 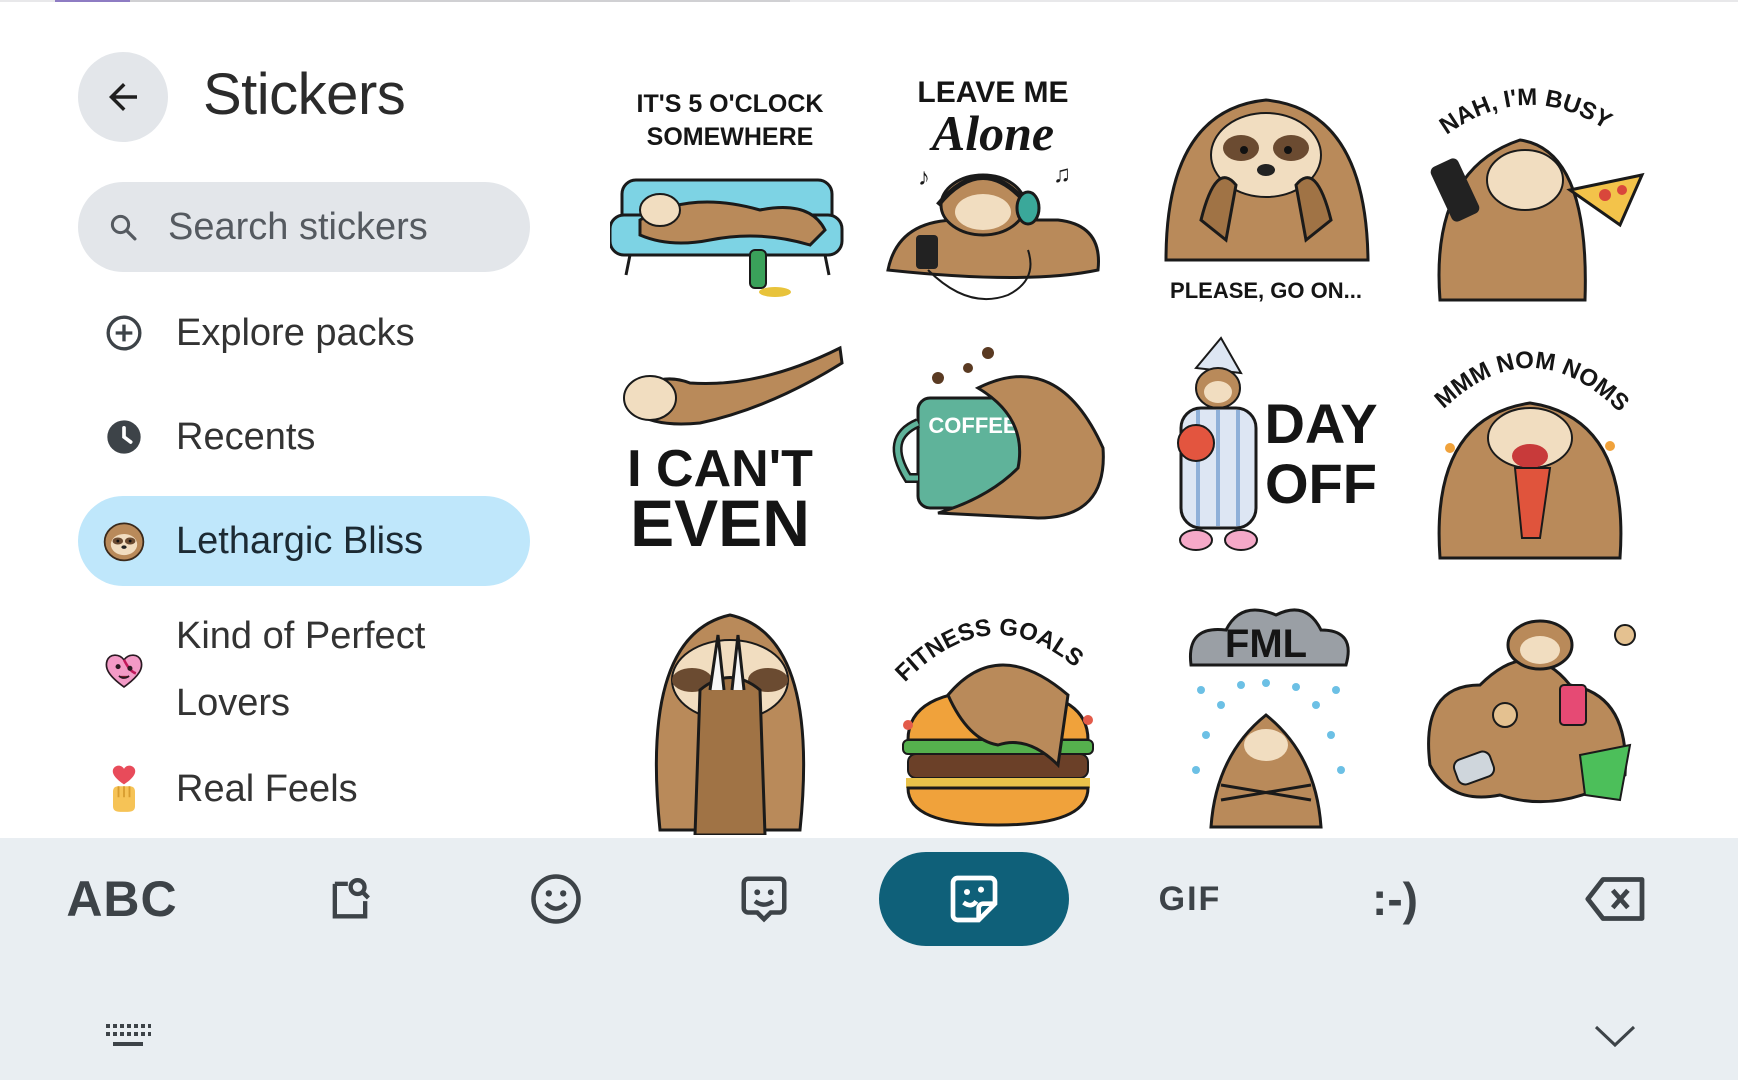 I want to click on sidebar-item-lethargic-bliss: Lethargic Bliss, so click(x=304, y=541).